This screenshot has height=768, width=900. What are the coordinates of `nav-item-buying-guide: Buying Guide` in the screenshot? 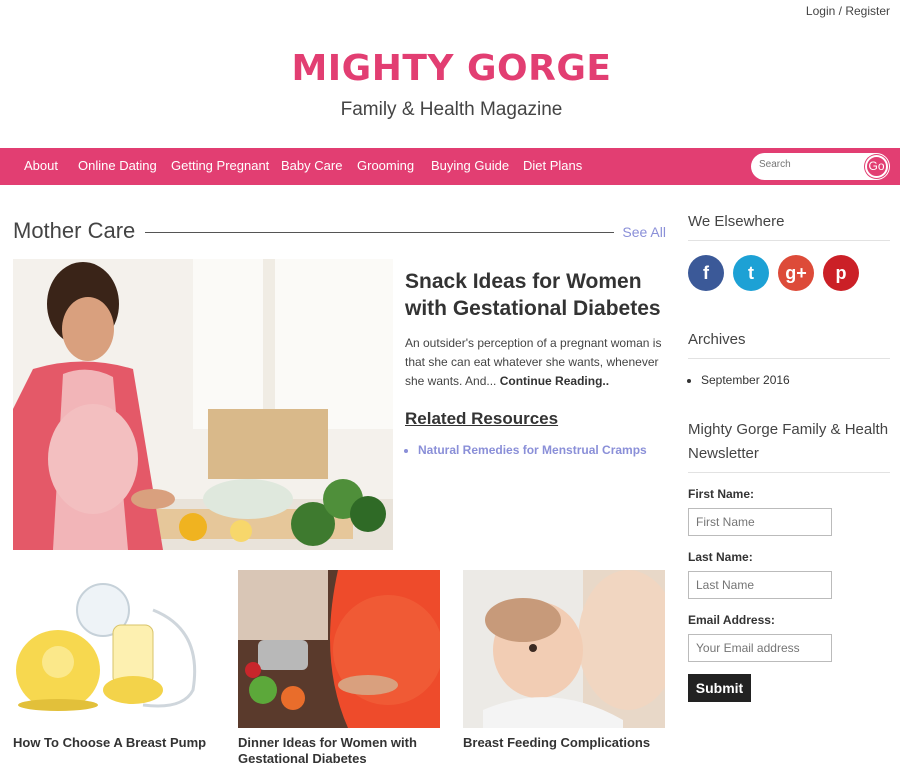 It's located at (470, 165).